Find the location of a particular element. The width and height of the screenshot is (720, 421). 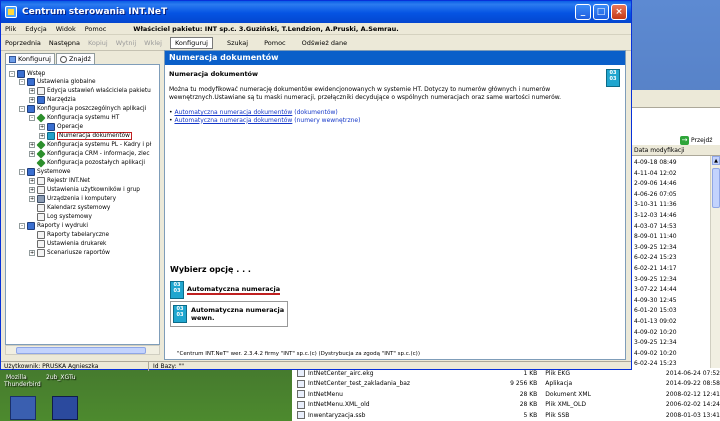

link-auto-numbering-documents: Automatyczna numeracja dokumentów is located at coordinates (233, 112).